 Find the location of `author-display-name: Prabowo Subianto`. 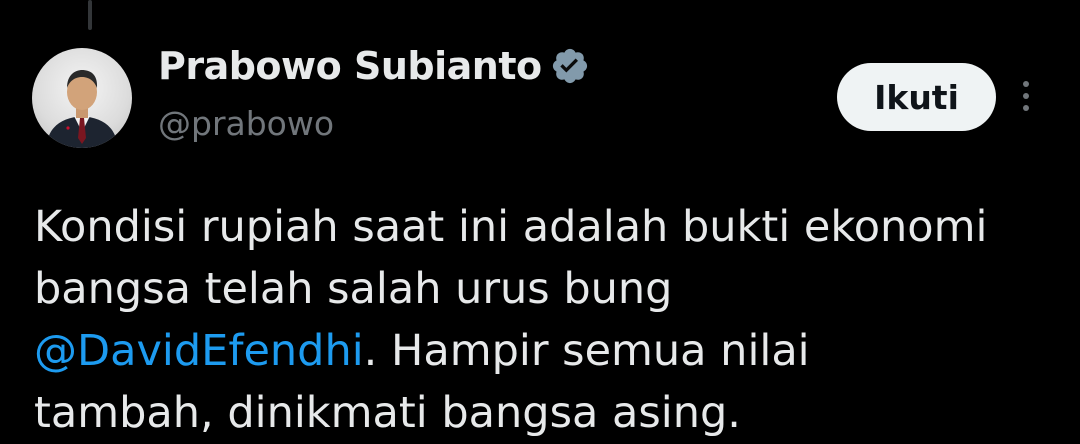

author-display-name: Prabowo Subianto is located at coordinates (350, 66).